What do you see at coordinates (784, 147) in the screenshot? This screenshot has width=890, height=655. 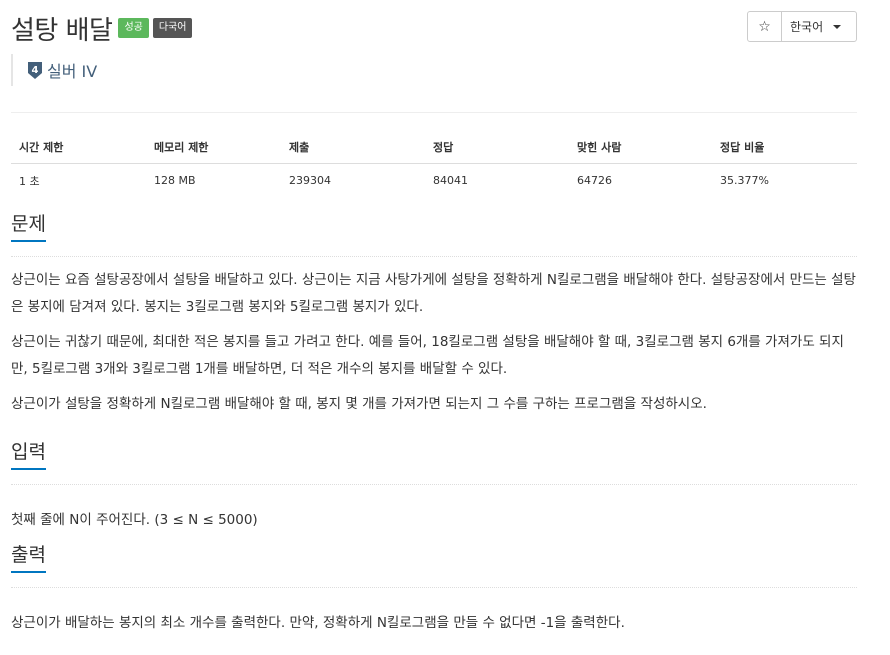 I see `header-accept-ratio: 정답 비율` at bounding box center [784, 147].